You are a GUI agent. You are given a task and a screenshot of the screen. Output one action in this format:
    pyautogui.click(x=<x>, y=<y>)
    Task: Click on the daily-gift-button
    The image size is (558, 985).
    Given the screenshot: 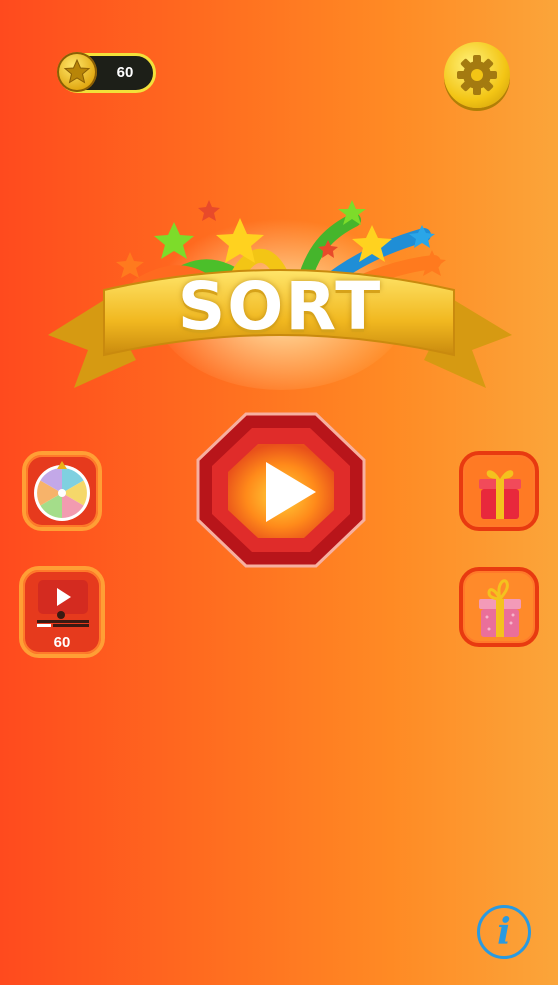 What is the action you would take?
    pyautogui.click(x=499, y=491)
    